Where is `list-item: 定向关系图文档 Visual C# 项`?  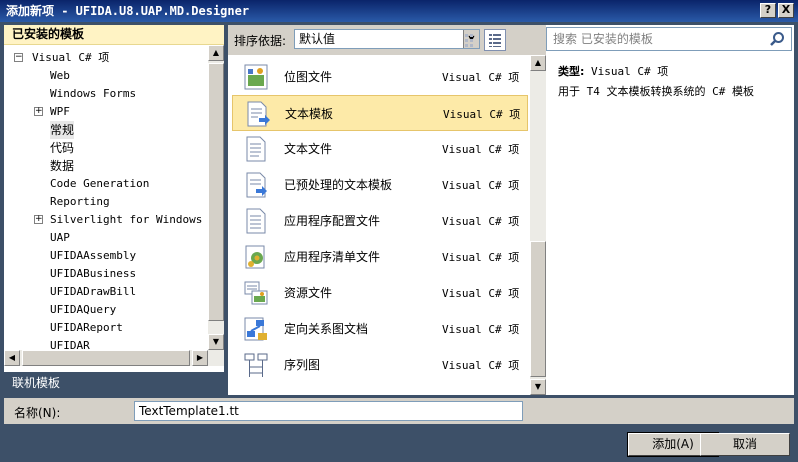 list-item: 定向关系图文档 Visual C# 项 is located at coordinates (380, 329).